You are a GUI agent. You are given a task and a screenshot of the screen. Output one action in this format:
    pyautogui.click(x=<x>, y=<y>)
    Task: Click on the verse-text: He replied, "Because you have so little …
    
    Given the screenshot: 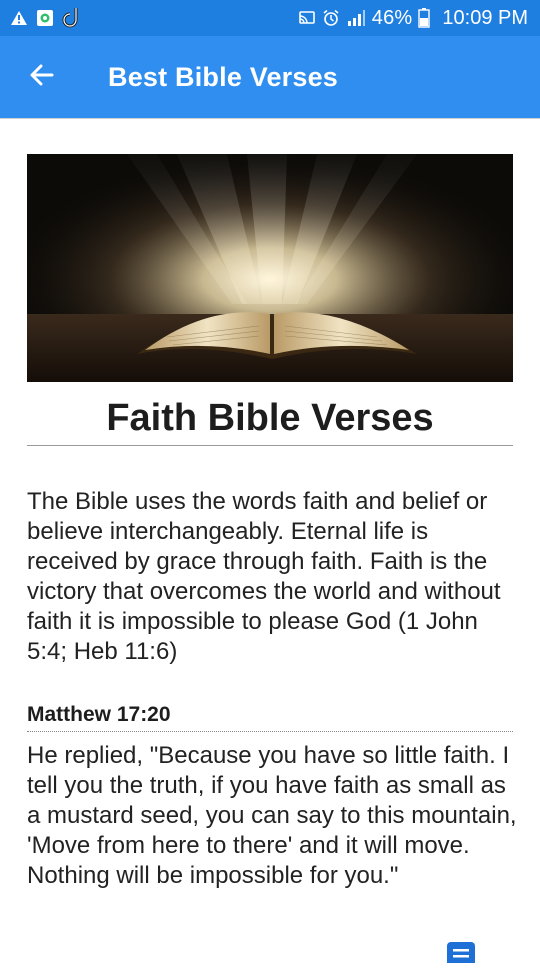 What is the action you would take?
    pyautogui.click(x=272, y=815)
    